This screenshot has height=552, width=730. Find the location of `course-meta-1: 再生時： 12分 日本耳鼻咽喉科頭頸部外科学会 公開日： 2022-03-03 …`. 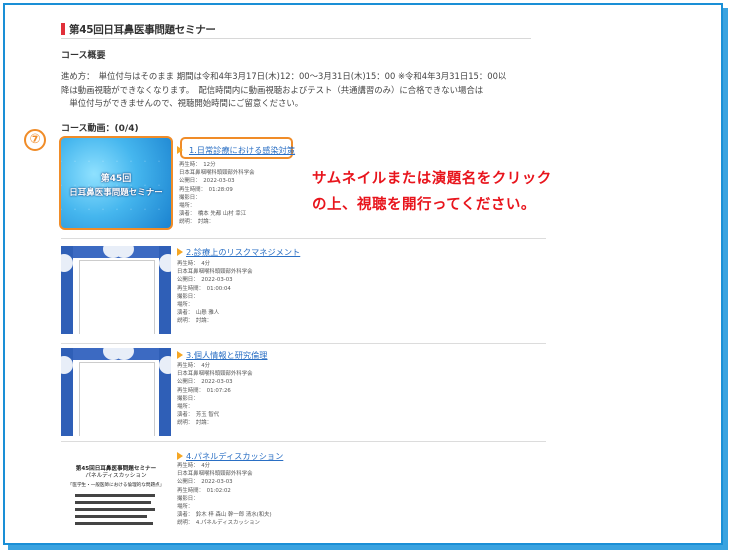

course-meta-1: 再生時： 12分 日本耳鼻咽喉科頭頸部外科学会 公開日： 2022-03-03 … is located at coordinates (216, 194).